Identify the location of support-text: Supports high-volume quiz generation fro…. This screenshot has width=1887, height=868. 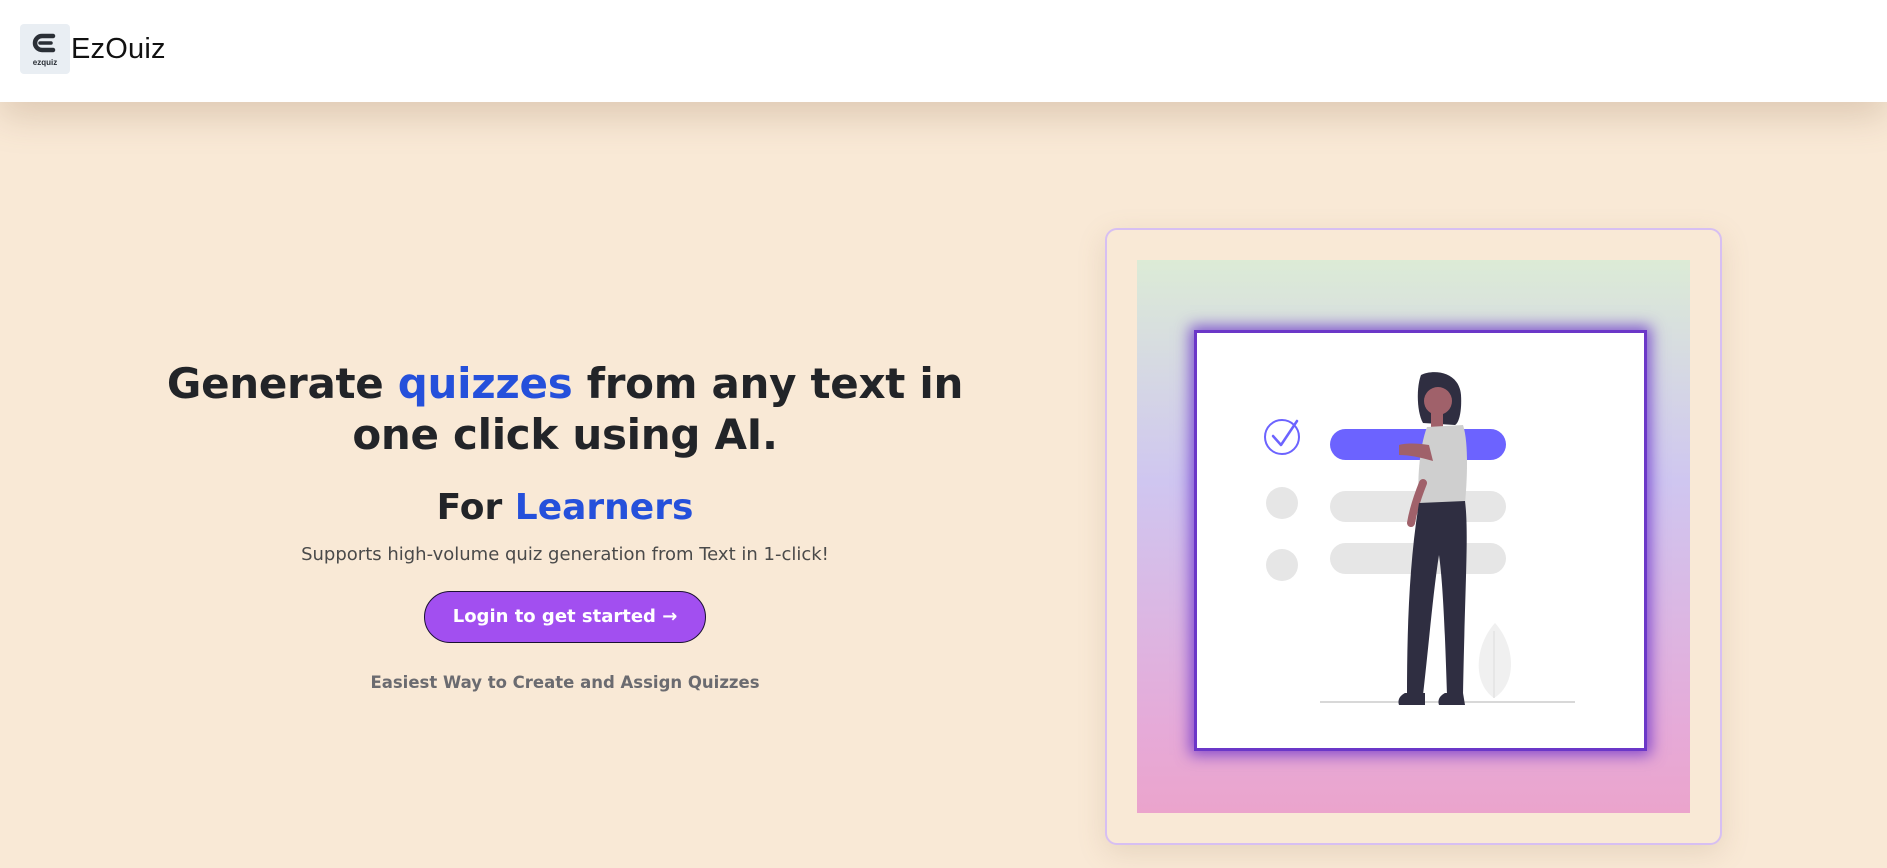
(565, 554).